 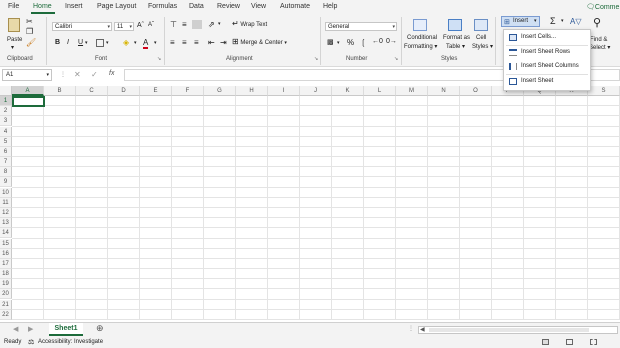 What do you see at coordinates (6, 263) in the screenshot?
I see `row-header: 17` at bounding box center [6, 263].